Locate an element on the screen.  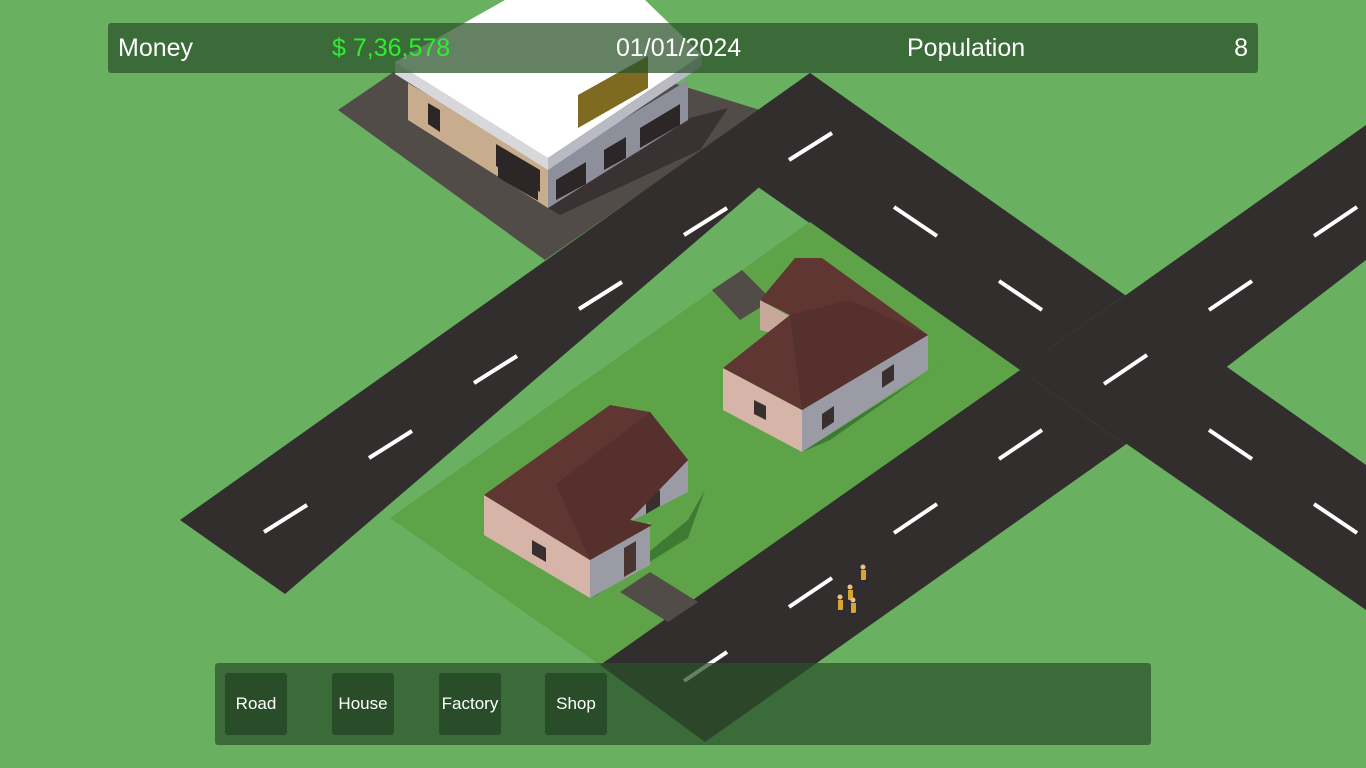
date-display: 01/01/2024 is located at coordinates (679, 48).